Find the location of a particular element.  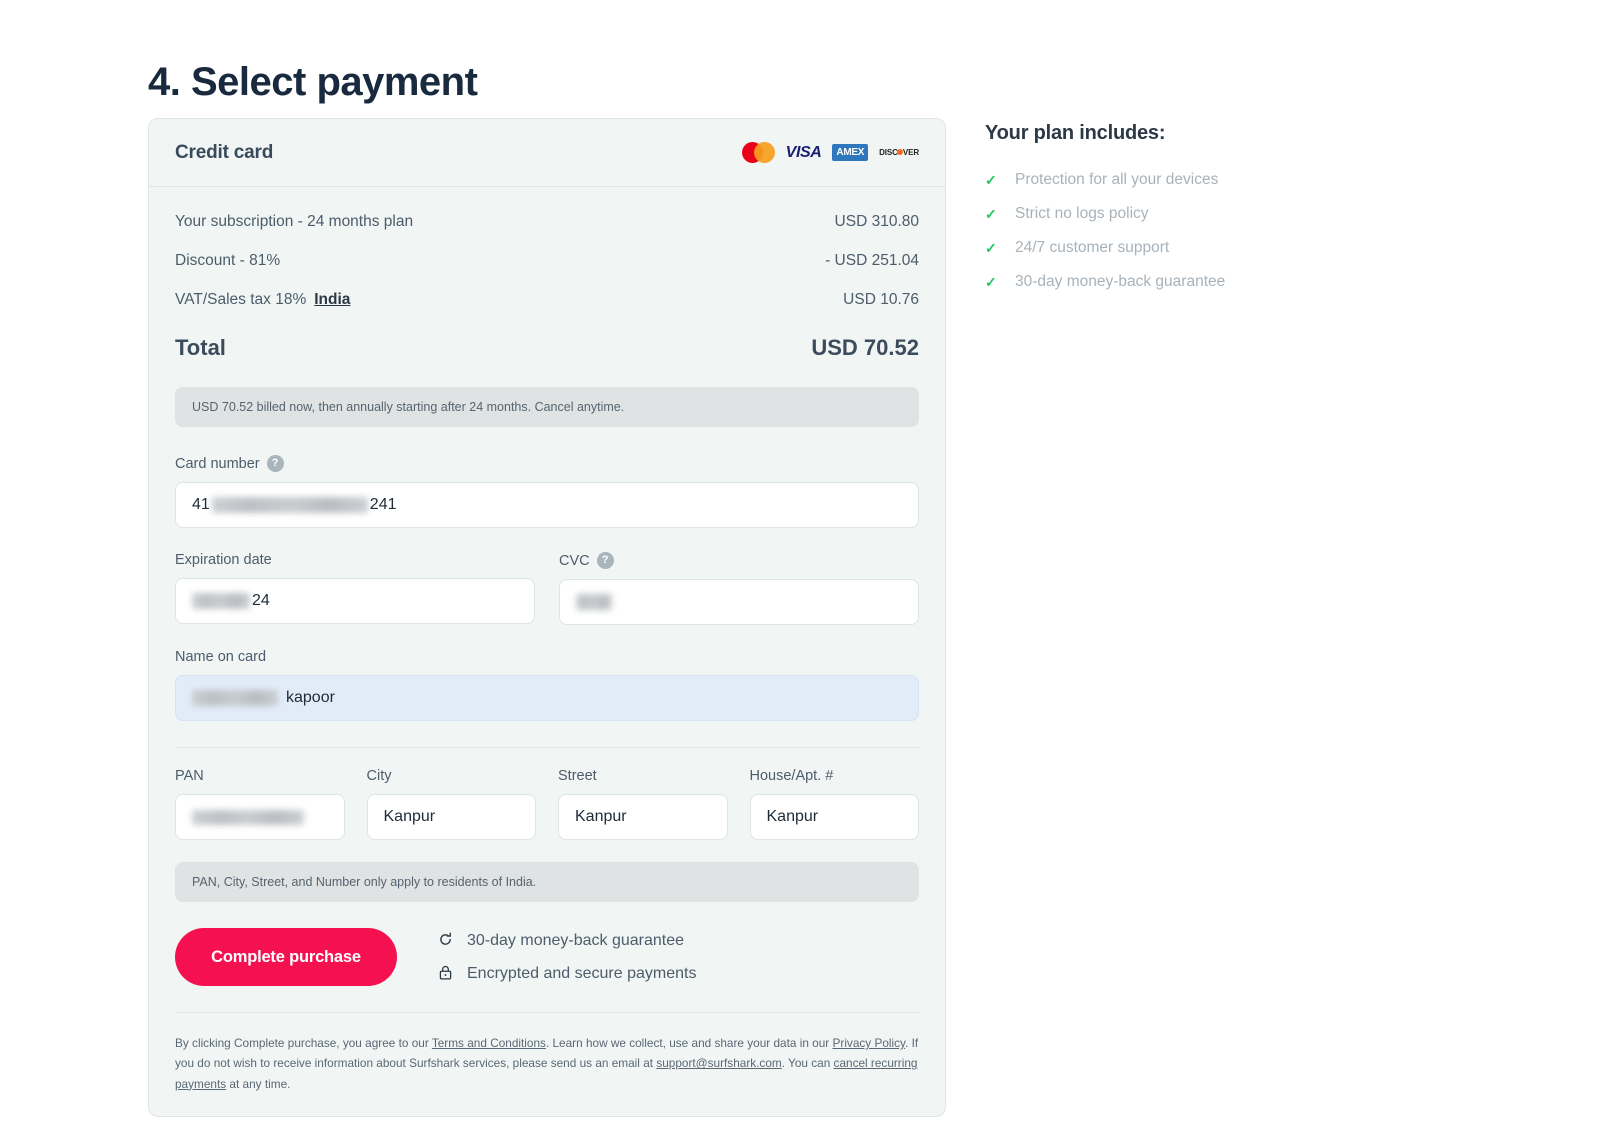

tax-amount: USD 10.76 is located at coordinates (881, 299).